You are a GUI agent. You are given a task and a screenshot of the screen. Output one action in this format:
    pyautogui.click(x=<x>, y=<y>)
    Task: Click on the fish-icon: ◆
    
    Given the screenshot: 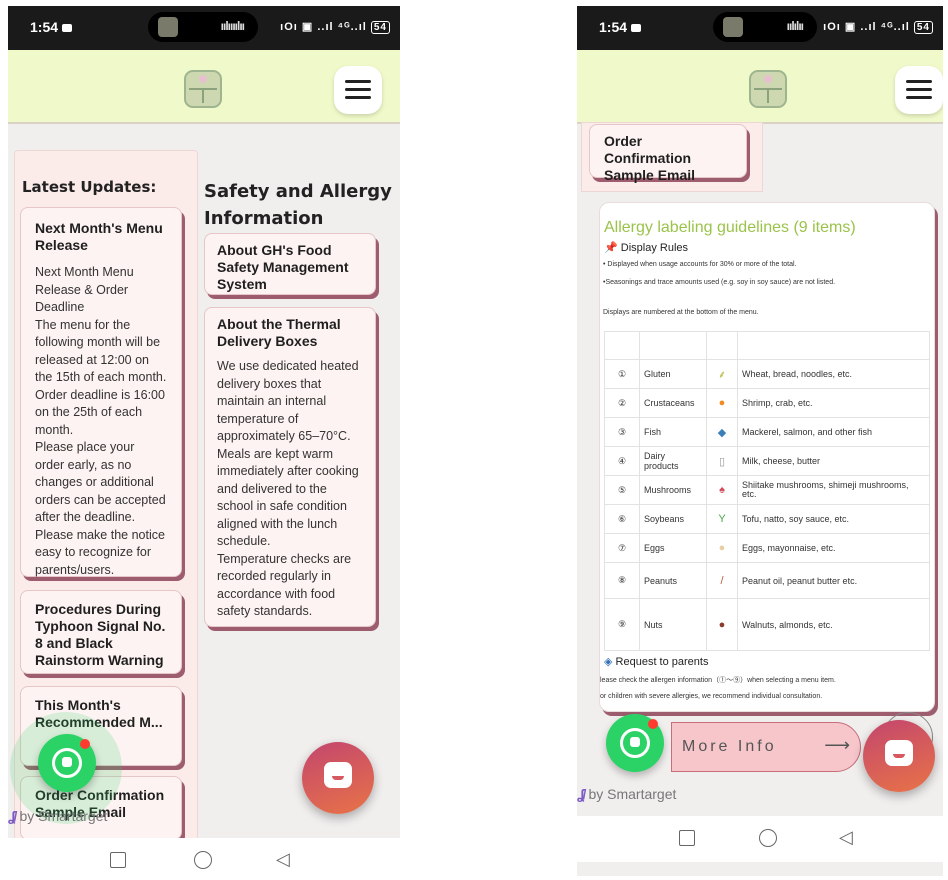 What is the action you would take?
    pyautogui.click(x=721, y=432)
    